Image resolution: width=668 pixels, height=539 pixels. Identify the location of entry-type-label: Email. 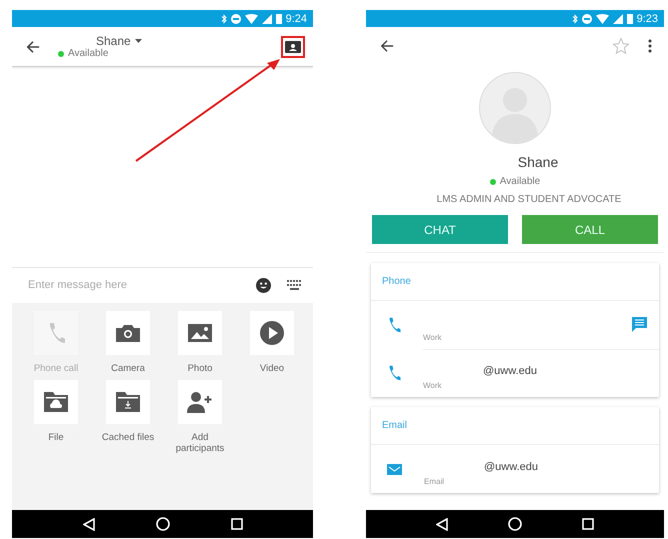
(435, 481).